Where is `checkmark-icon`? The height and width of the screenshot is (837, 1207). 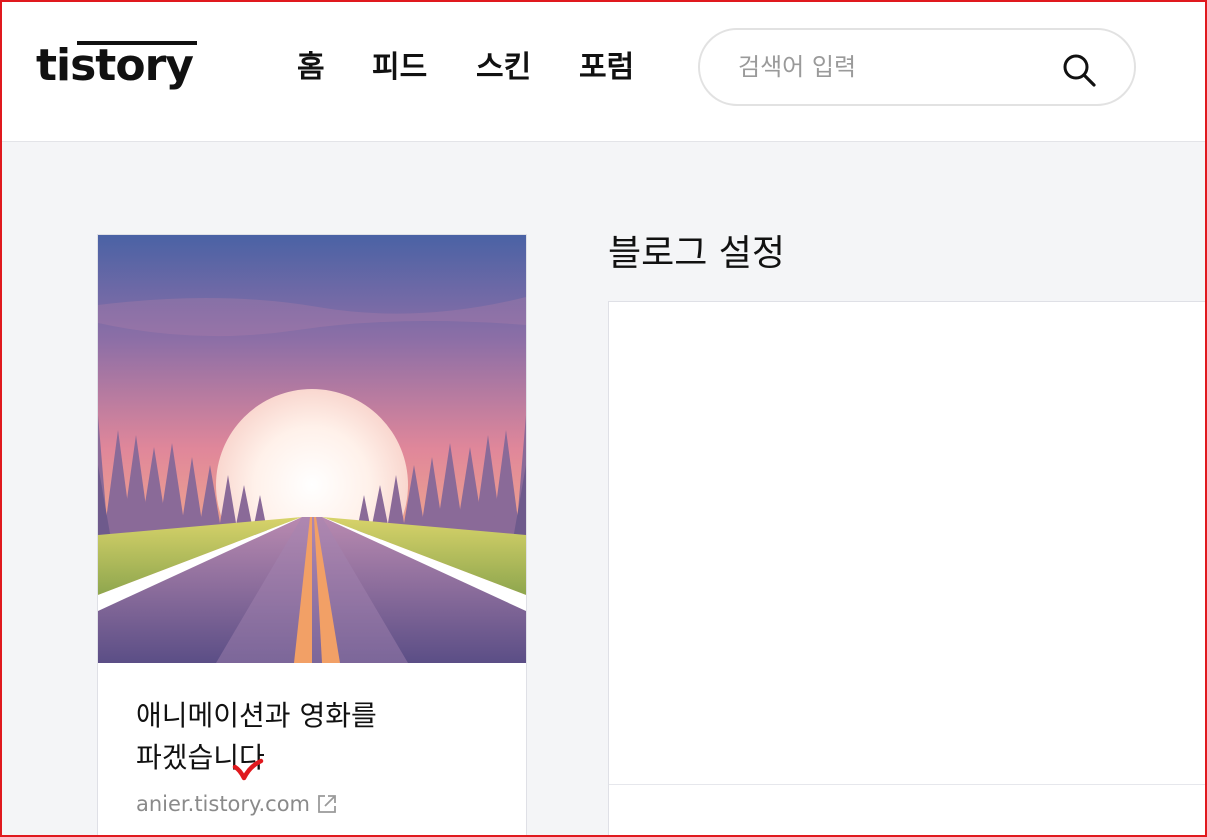 checkmark-icon is located at coordinates (248, 769).